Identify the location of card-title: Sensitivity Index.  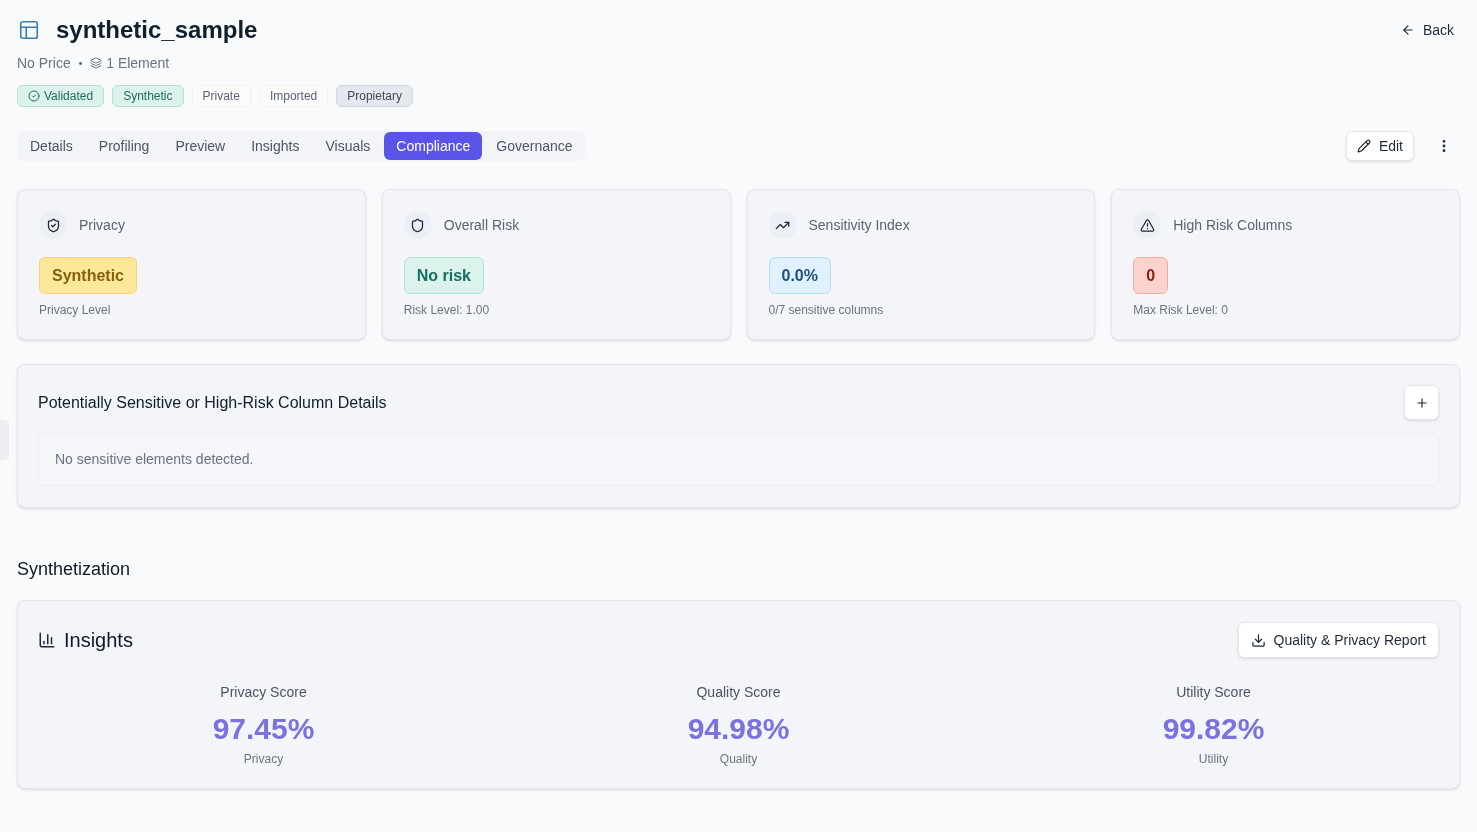
(859, 225).